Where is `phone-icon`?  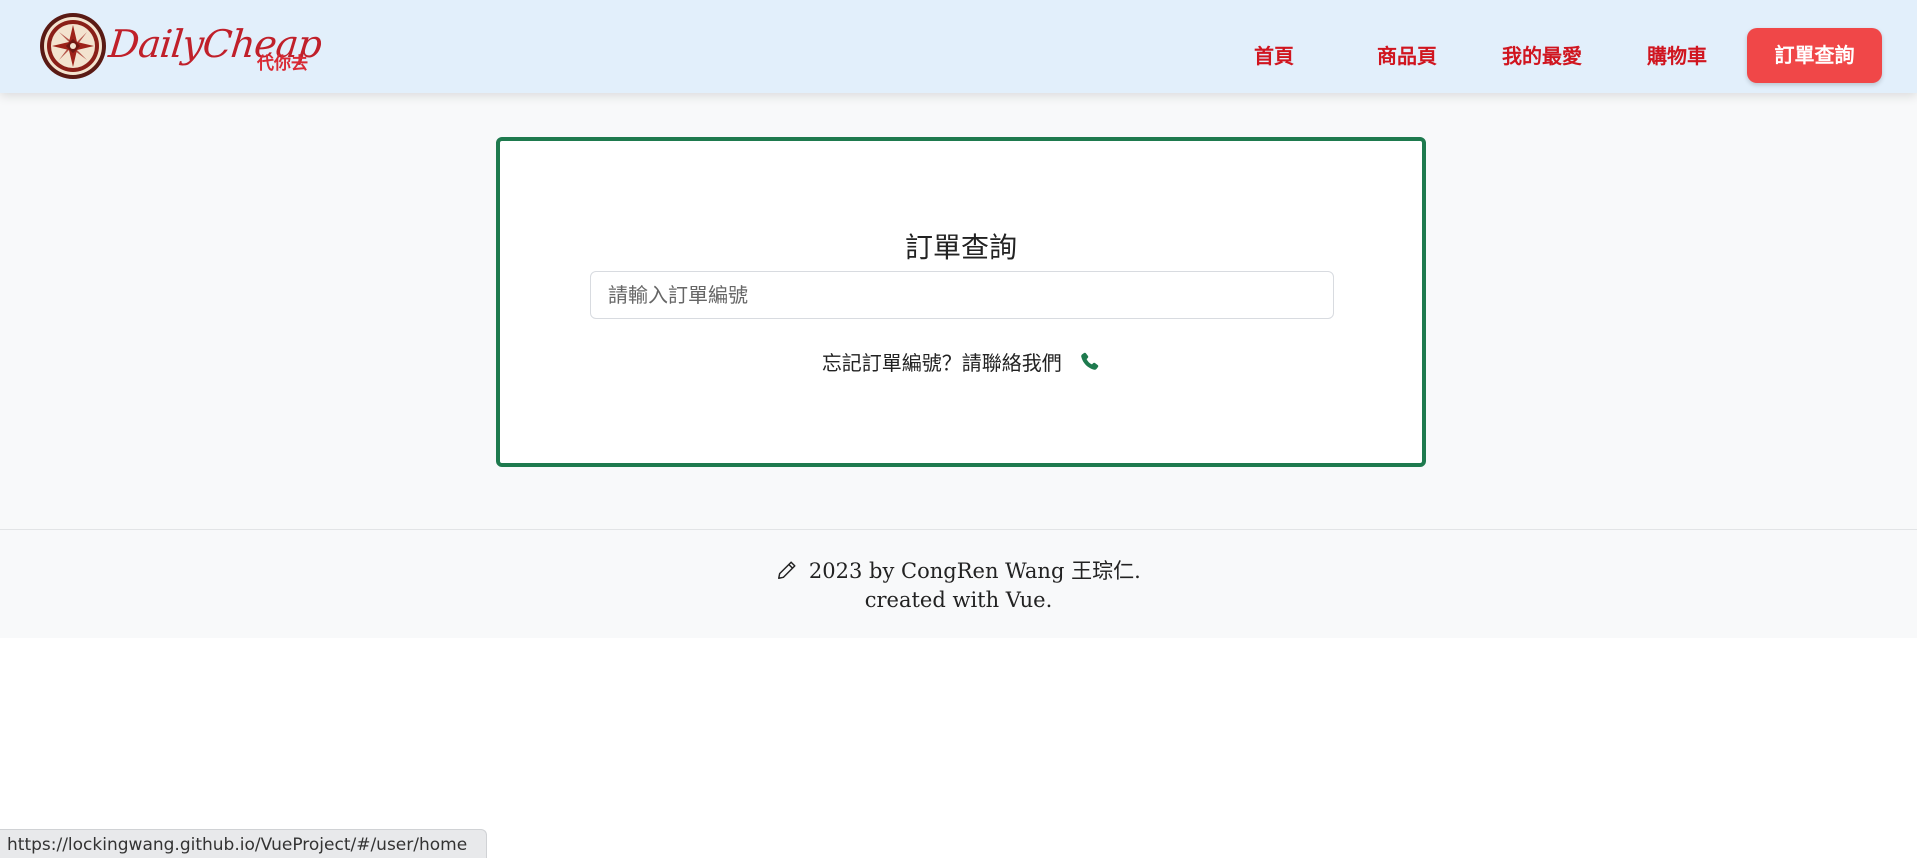
phone-icon is located at coordinates (1089, 364).